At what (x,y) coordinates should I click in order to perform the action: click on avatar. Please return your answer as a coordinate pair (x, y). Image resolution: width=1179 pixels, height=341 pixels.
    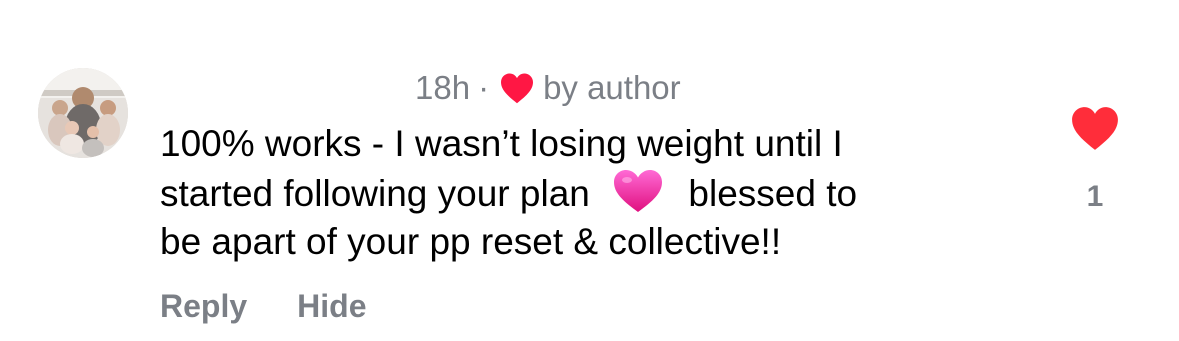
    Looking at the image, I should click on (83, 113).